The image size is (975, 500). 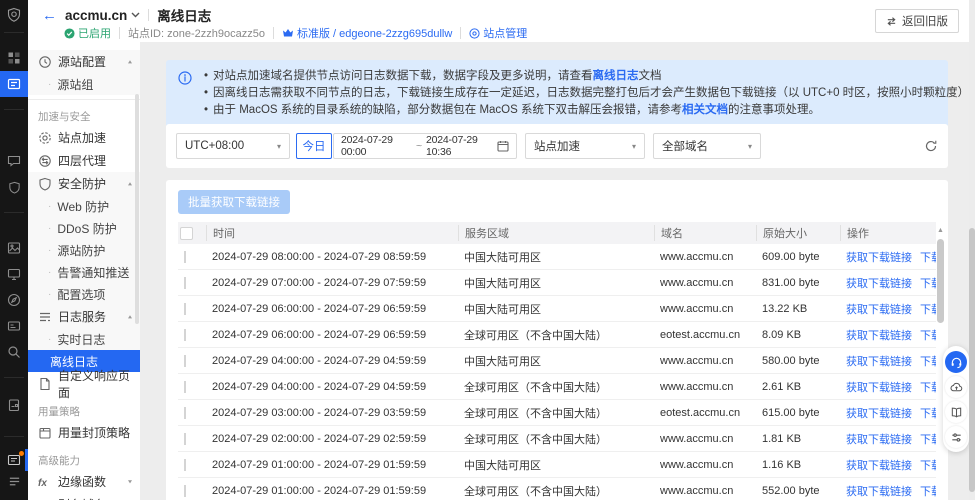 I want to click on sidebar-subitem: · 实时日志, so click(x=84, y=339).